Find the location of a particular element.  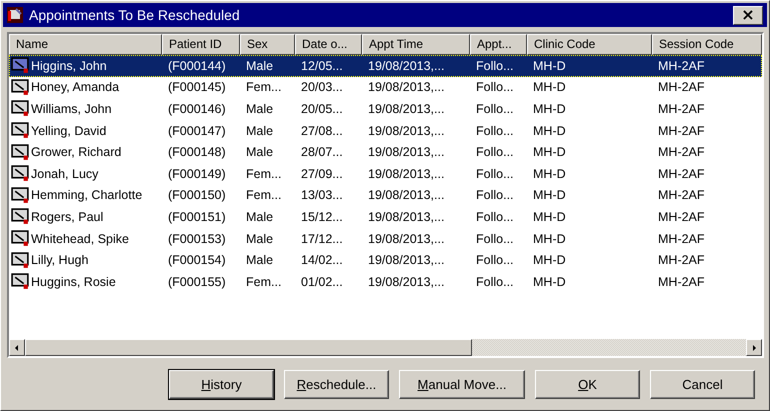

column-header: Name is located at coordinates (85, 44).